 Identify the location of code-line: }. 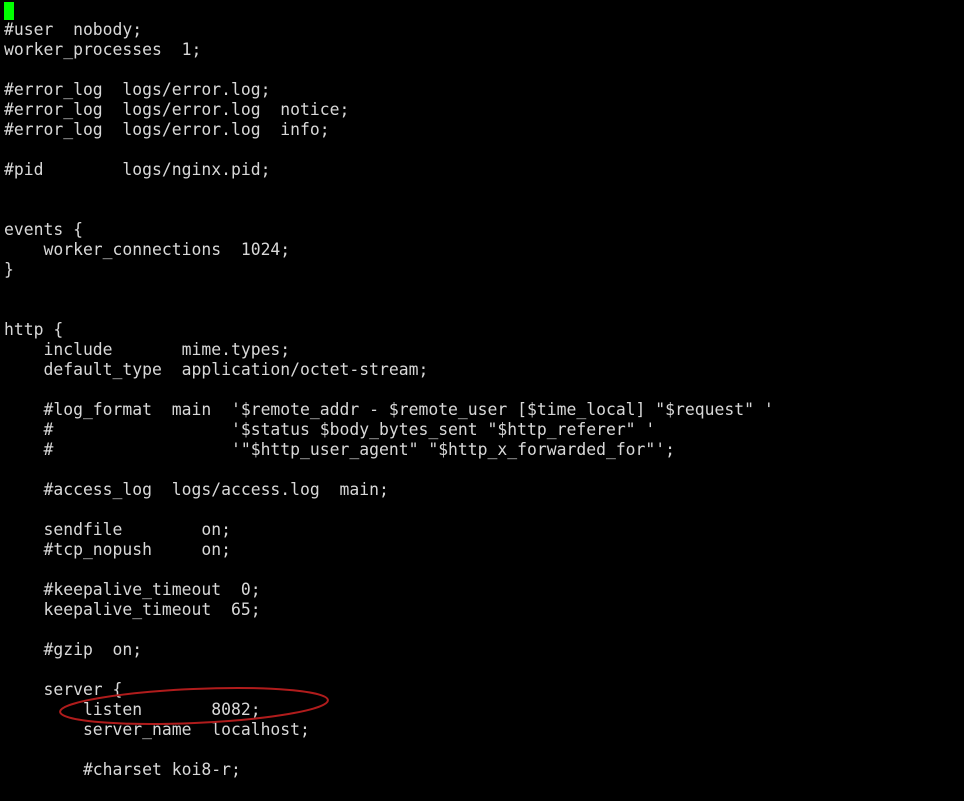
(9, 269).